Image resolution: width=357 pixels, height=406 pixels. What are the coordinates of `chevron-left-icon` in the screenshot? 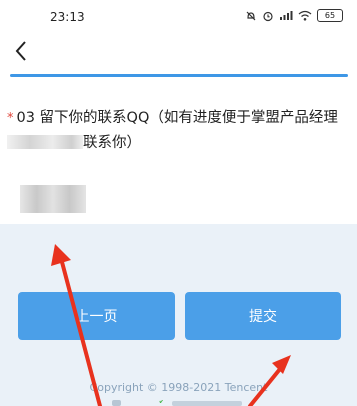 It's located at (20, 51).